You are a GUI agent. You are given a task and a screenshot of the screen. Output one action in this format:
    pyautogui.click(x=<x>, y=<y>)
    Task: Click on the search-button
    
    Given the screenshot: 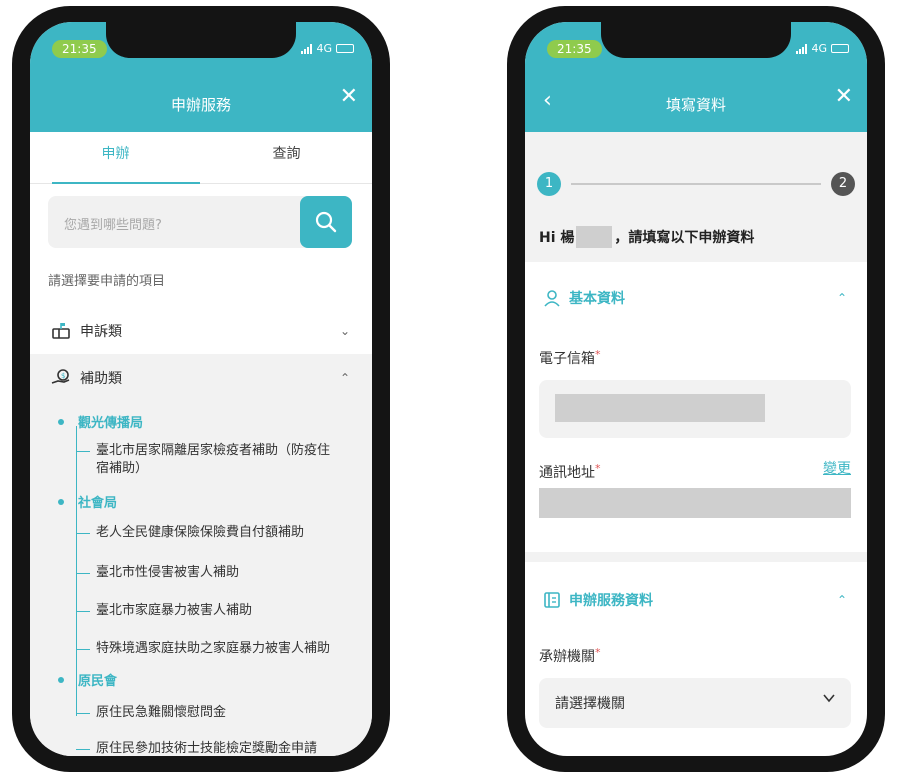 What is the action you would take?
    pyautogui.click(x=326, y=222)
    